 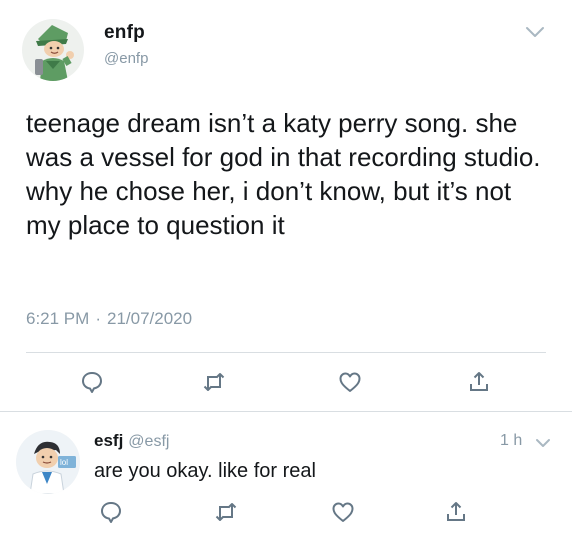 What do you see at coordinates (205, 471) in the screenshot?
I see `reply-text: are you okay. like for real` at bounding box center [205, 471].